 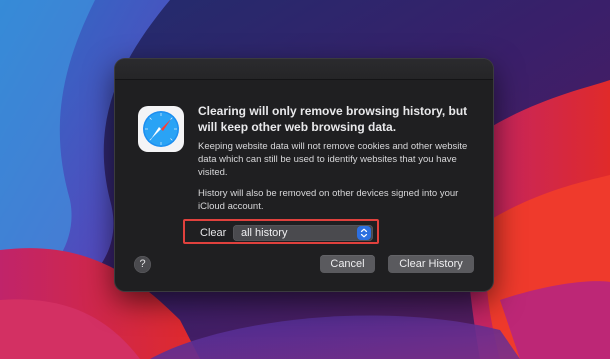 What do you see at coordinates (142, 264) in the screenshot?
I see `help-button: ?` at bounding box center [142, 264].